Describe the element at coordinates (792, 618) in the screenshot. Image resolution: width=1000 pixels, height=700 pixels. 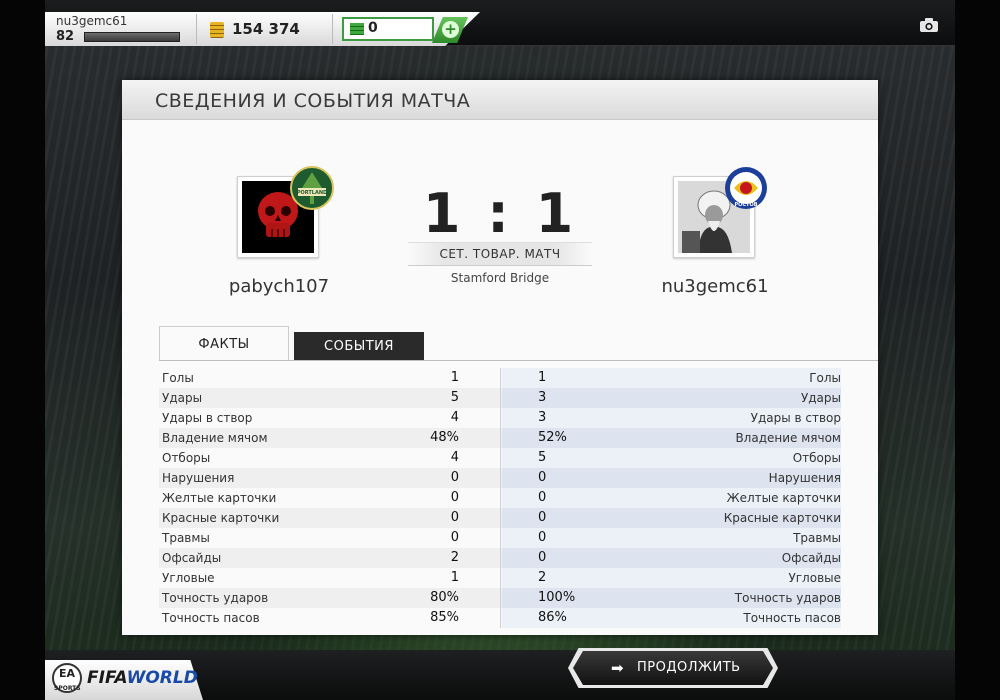
I see `away-stat-label: Точность пасов` at that location.